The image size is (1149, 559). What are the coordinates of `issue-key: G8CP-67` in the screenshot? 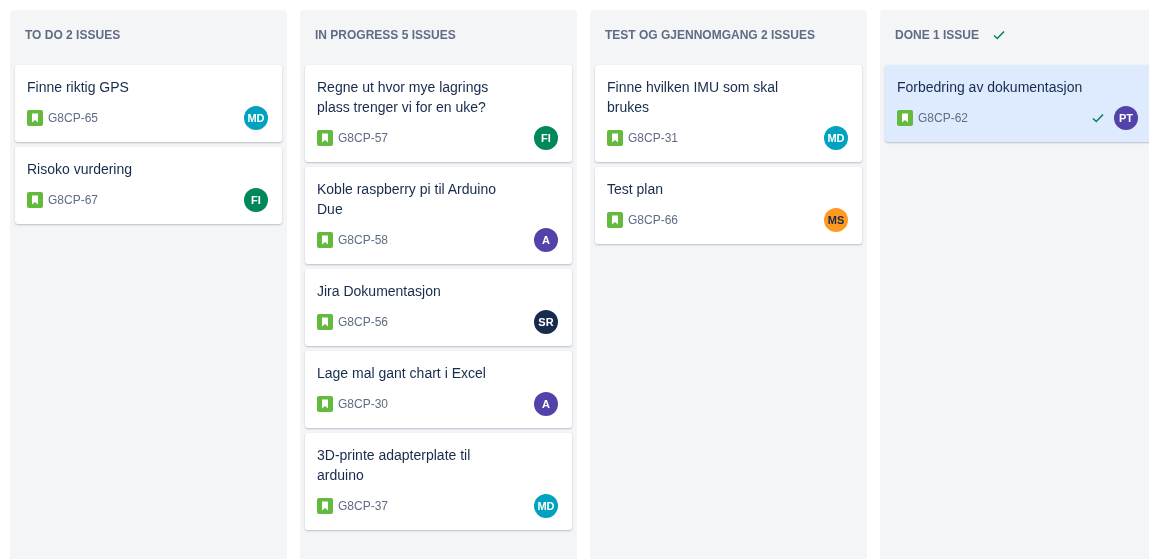 It's located at (73, 200).